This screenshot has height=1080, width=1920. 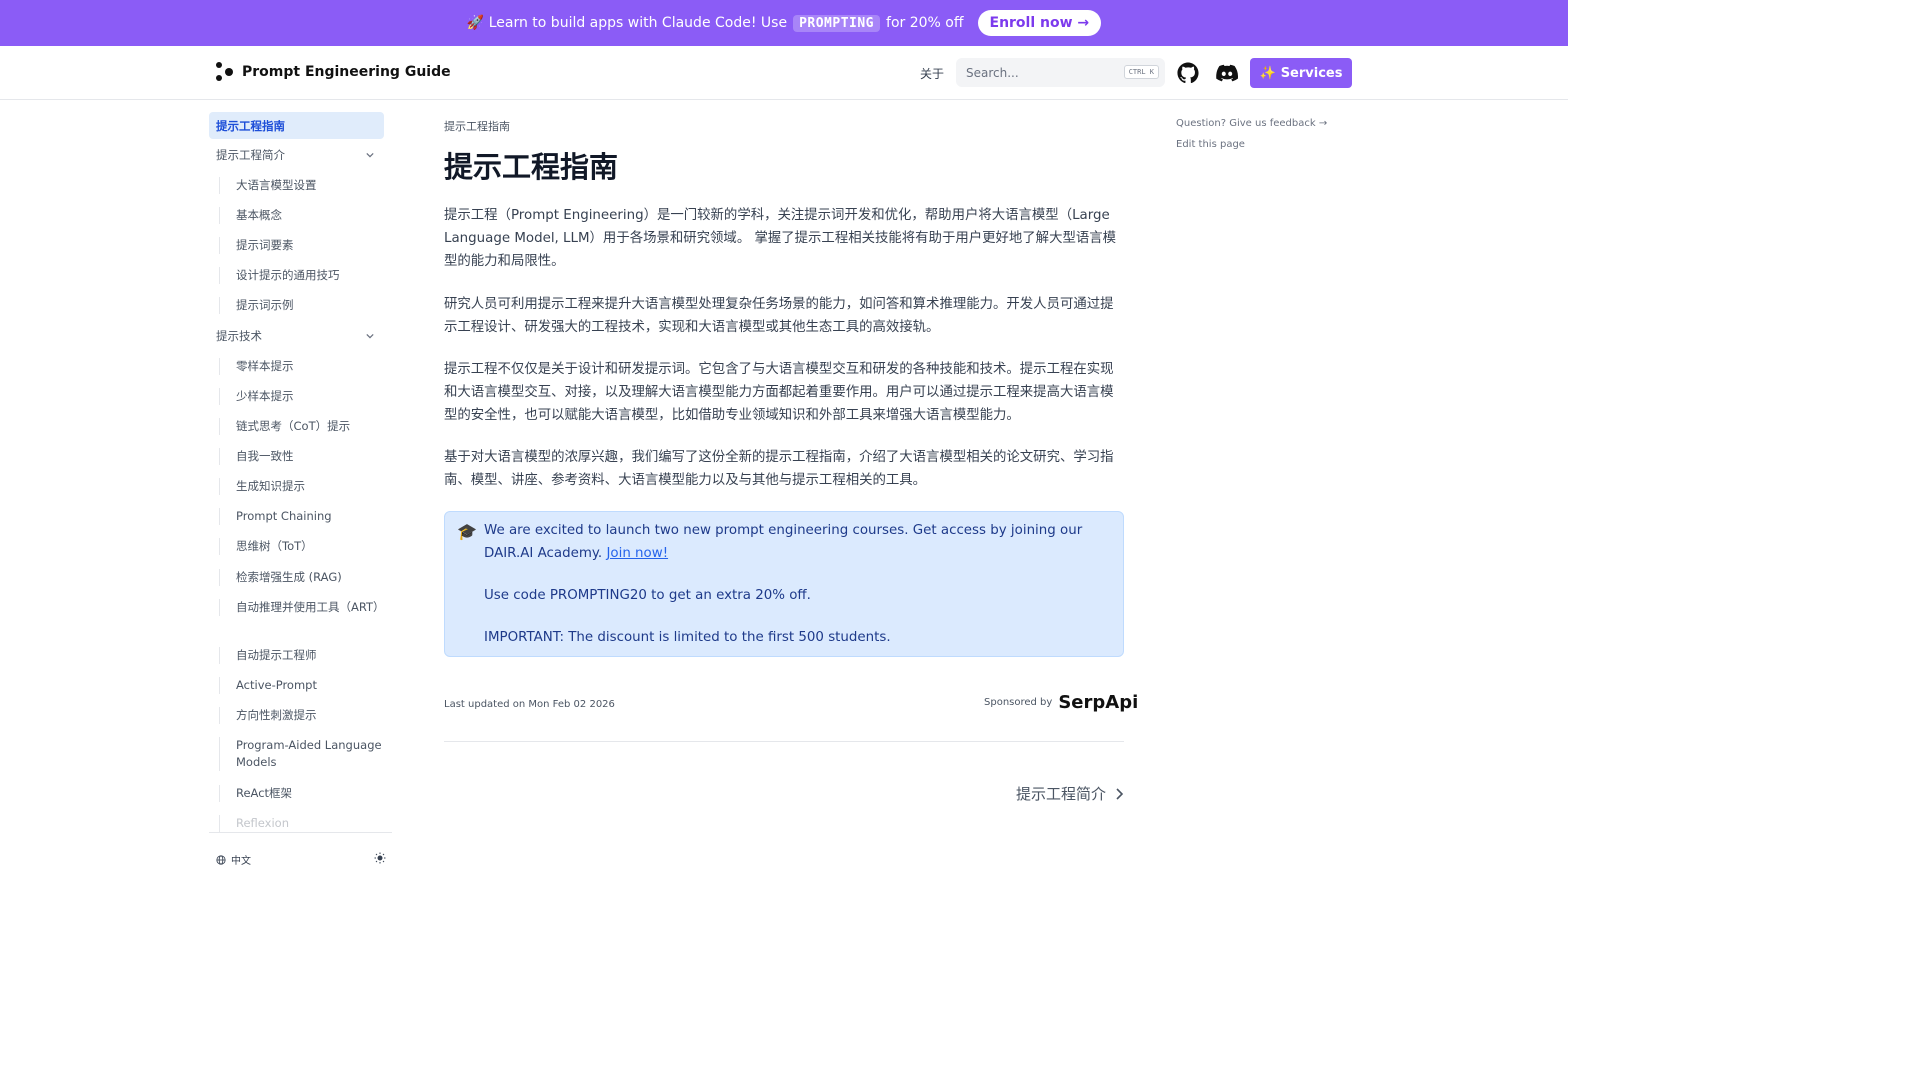 What do you see at coordinates (529, 704) in the screenshot?
I see `last-updated: Last updated on Mon Feb 02 2026` at bounding box center [529, 704].